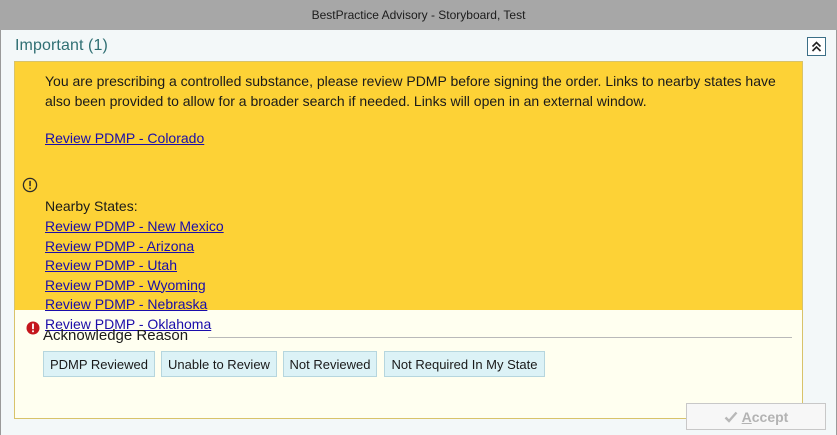 This screenshot has width=837, height=435. I want to click on link-review-pdmp-utah: Review PDMP - Utah, so click(111, 266).